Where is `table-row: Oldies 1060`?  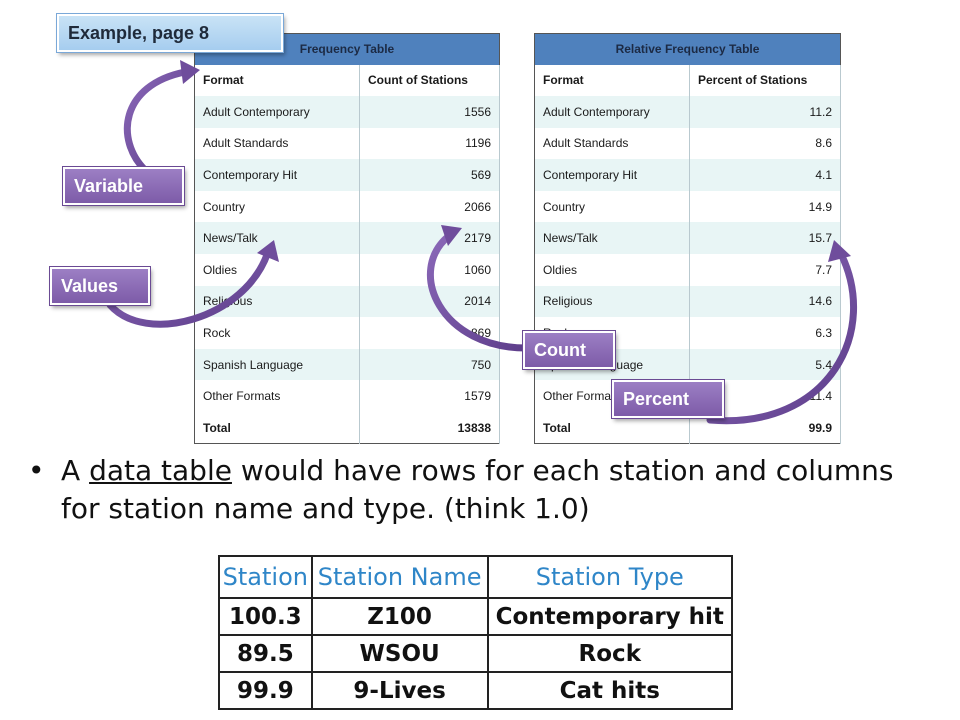
table-row: Oldies 1060 is located at coordinates (347, 270).